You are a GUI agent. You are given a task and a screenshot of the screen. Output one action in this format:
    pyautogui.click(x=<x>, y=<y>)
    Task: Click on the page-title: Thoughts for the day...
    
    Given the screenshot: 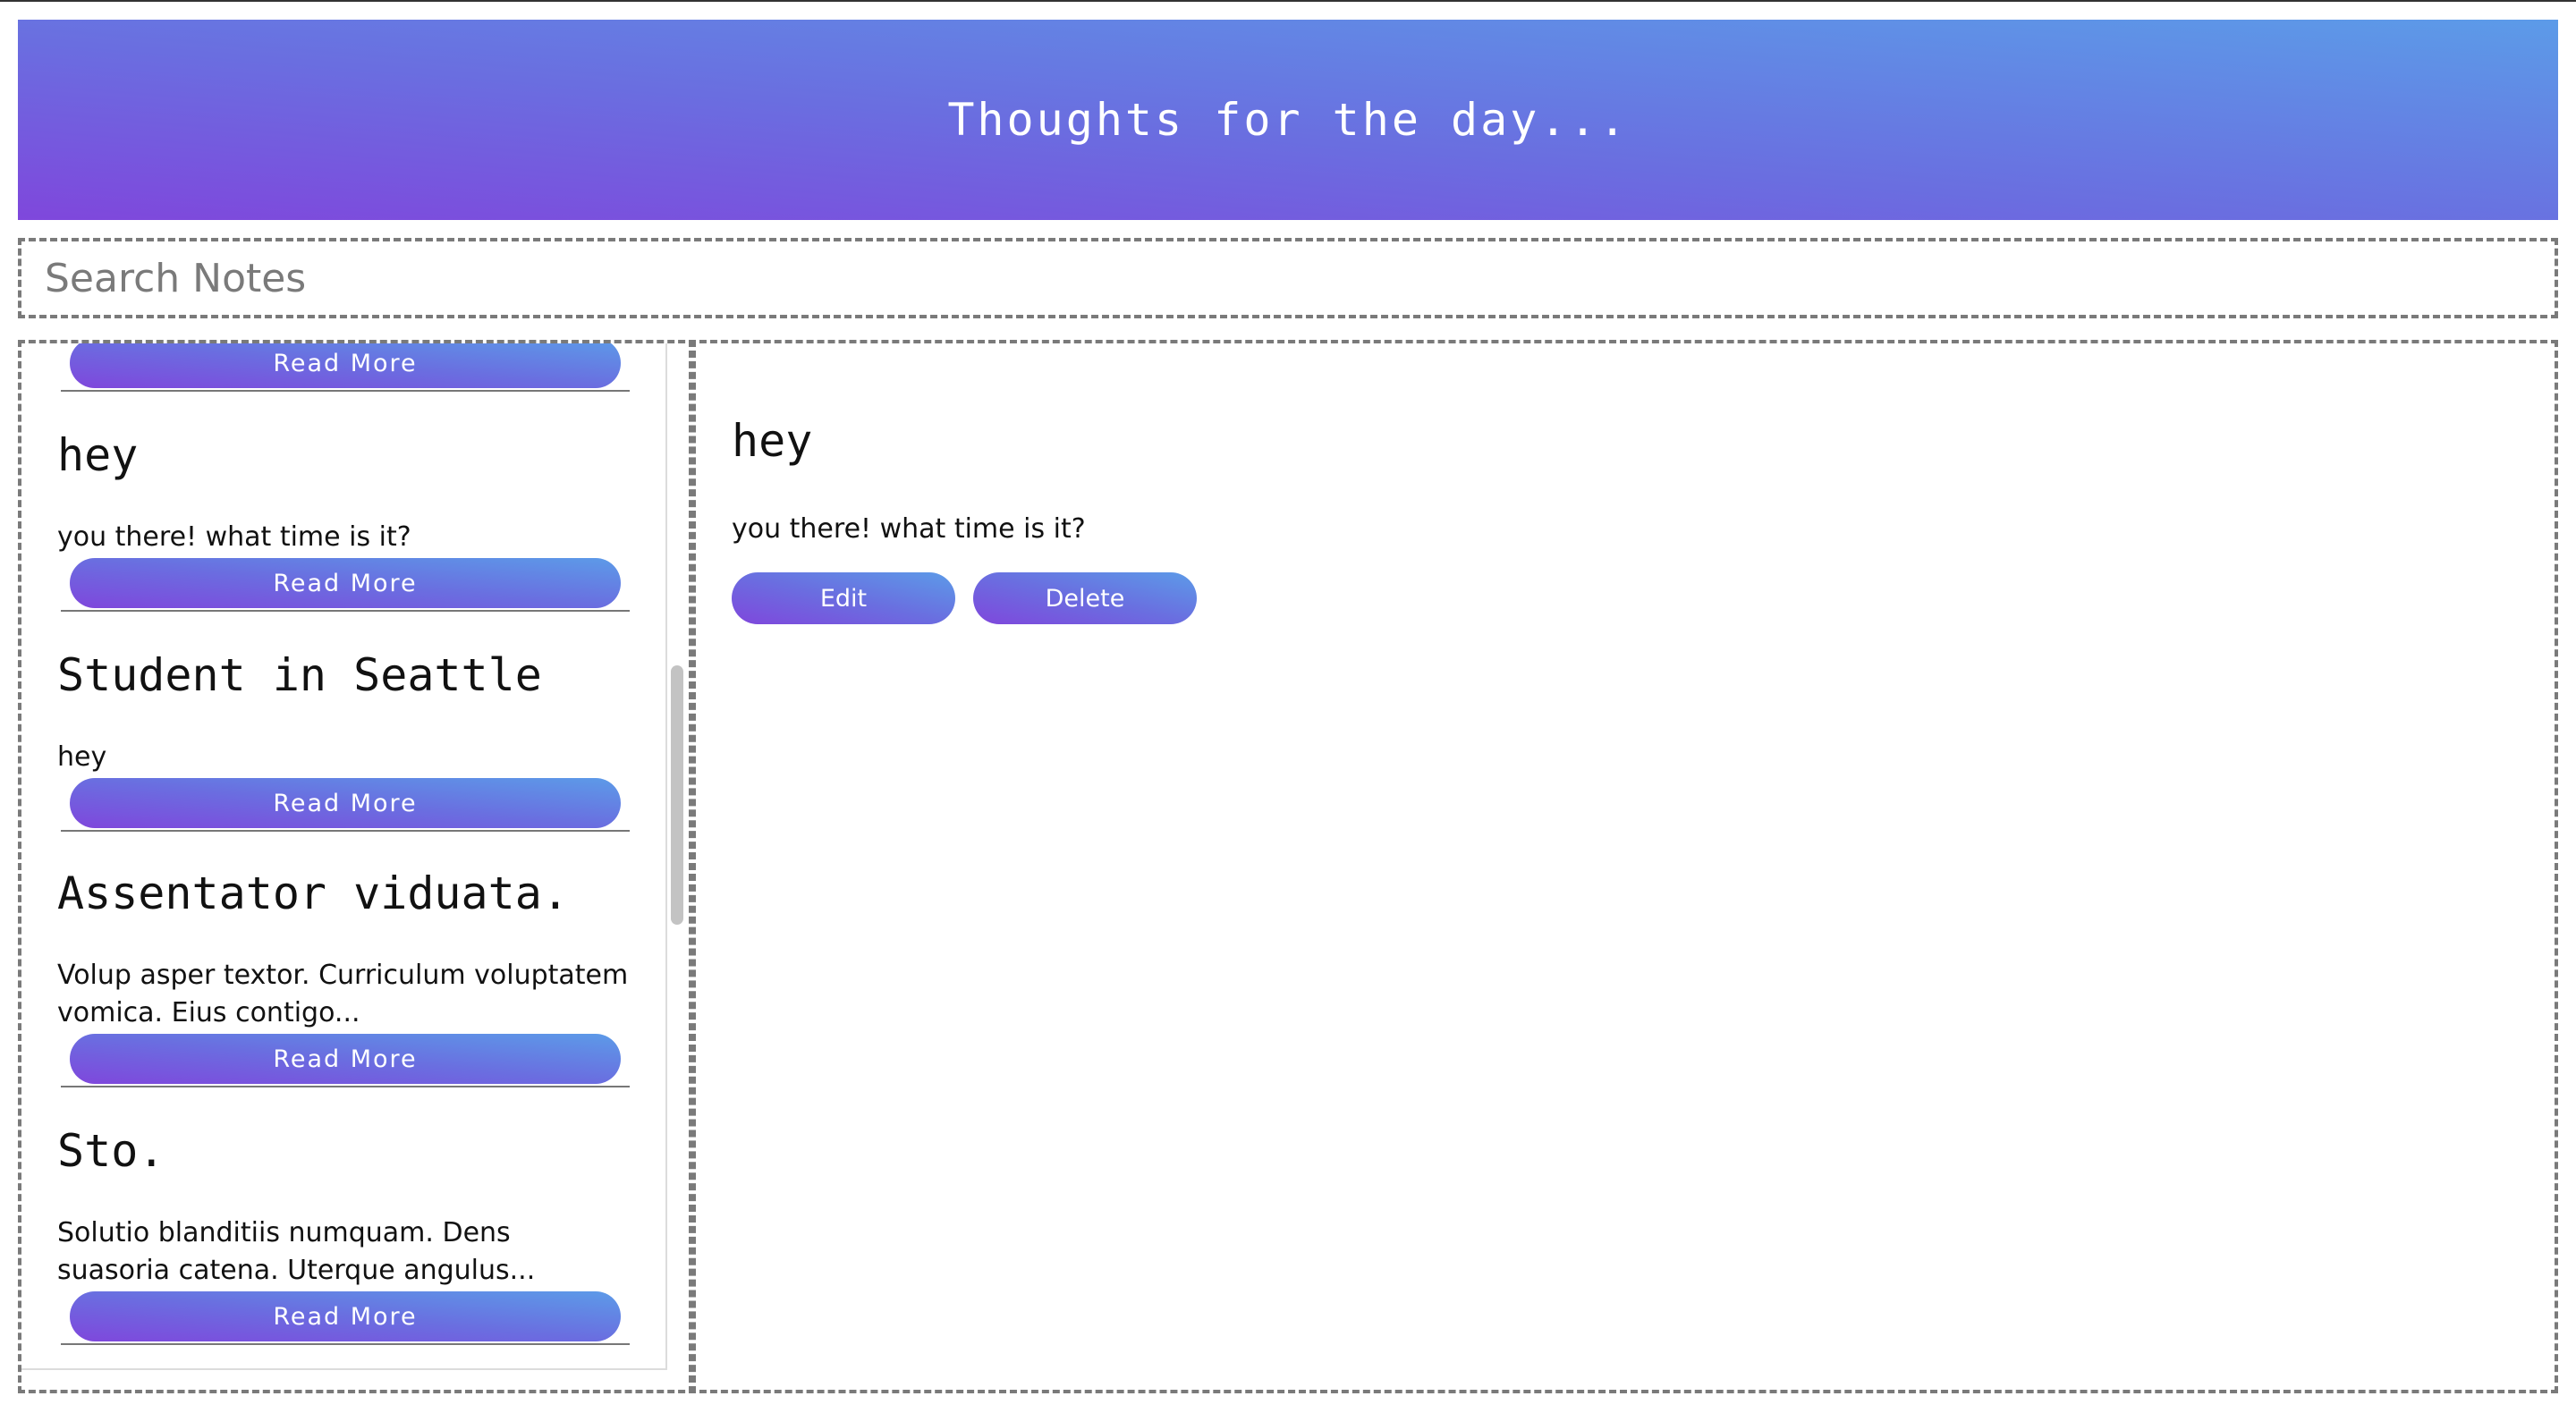 What is the action you would take?
    pyautogui.click(x=1288, y=120)
    